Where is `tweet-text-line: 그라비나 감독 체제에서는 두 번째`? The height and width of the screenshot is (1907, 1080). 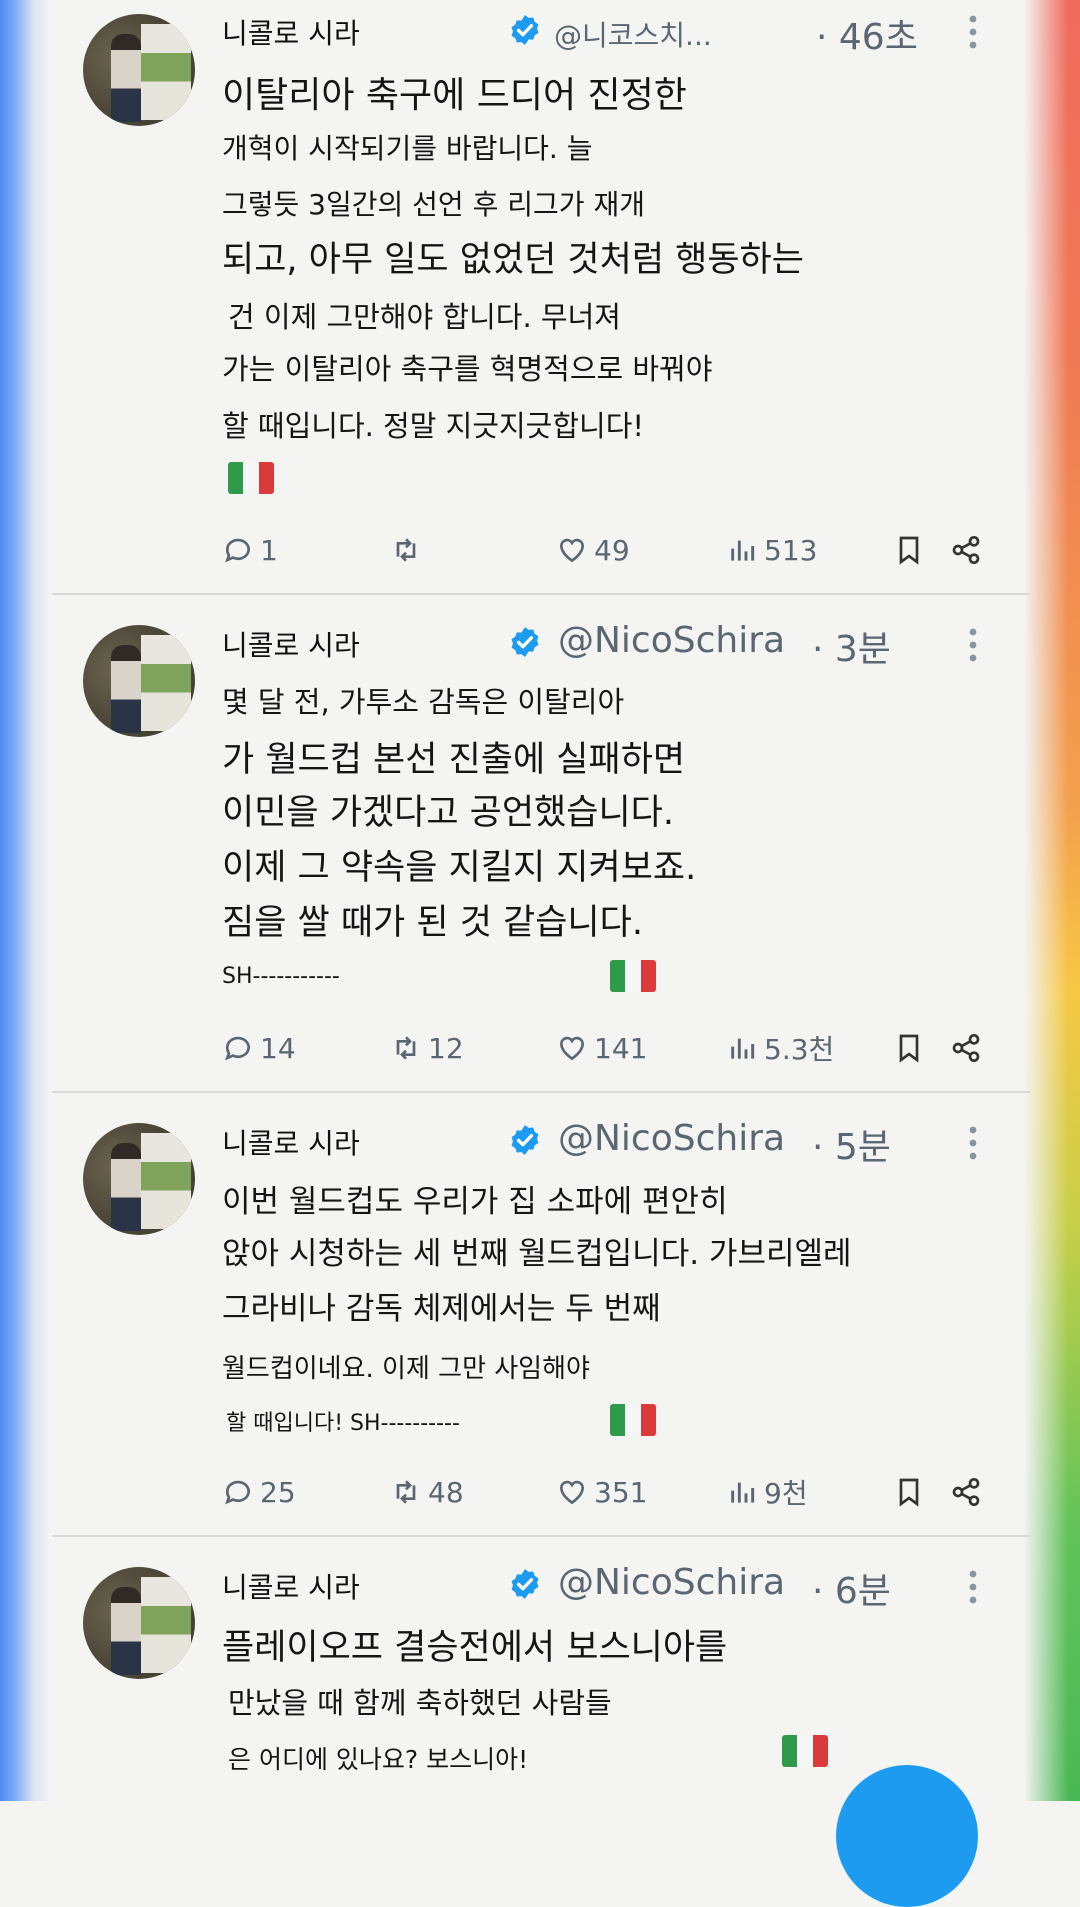
tweet-text-line: 그라비나 감독 체제에서는 두 번째 is located at coordinates (441, 1309).